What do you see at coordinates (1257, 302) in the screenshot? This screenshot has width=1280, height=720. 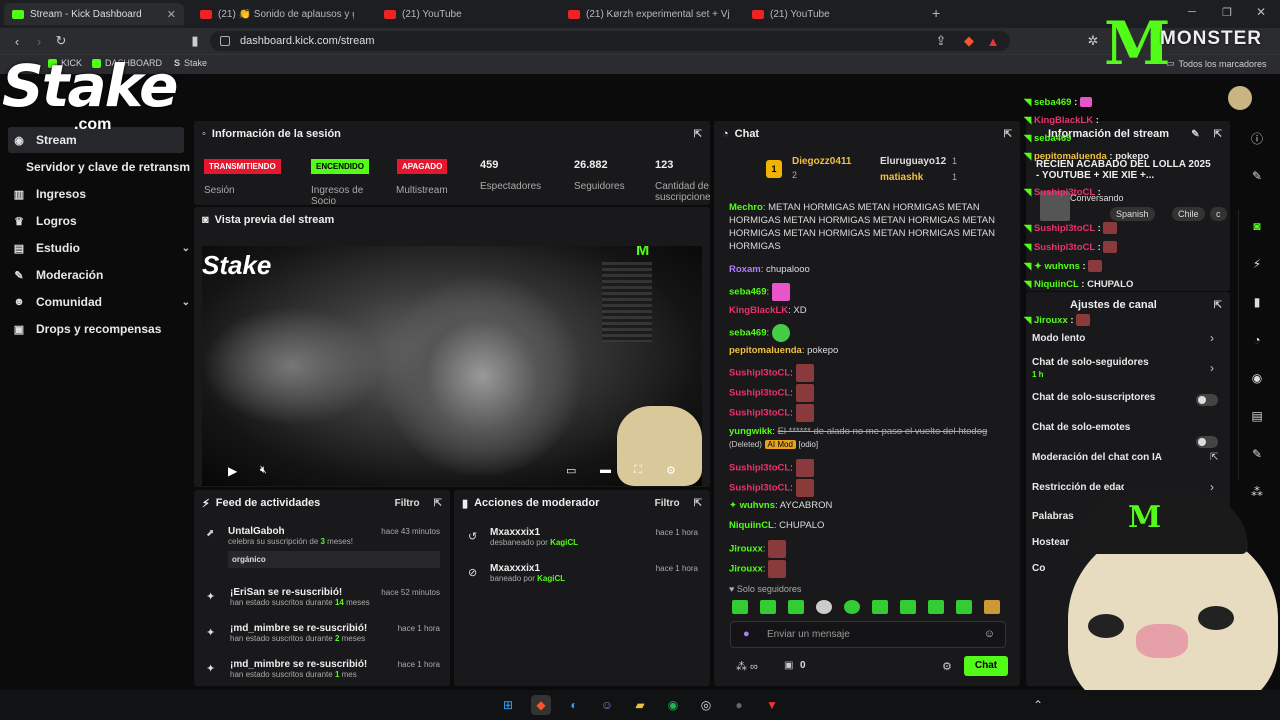 I see `document-icon: ▮` at bounding box center [1257, 302].